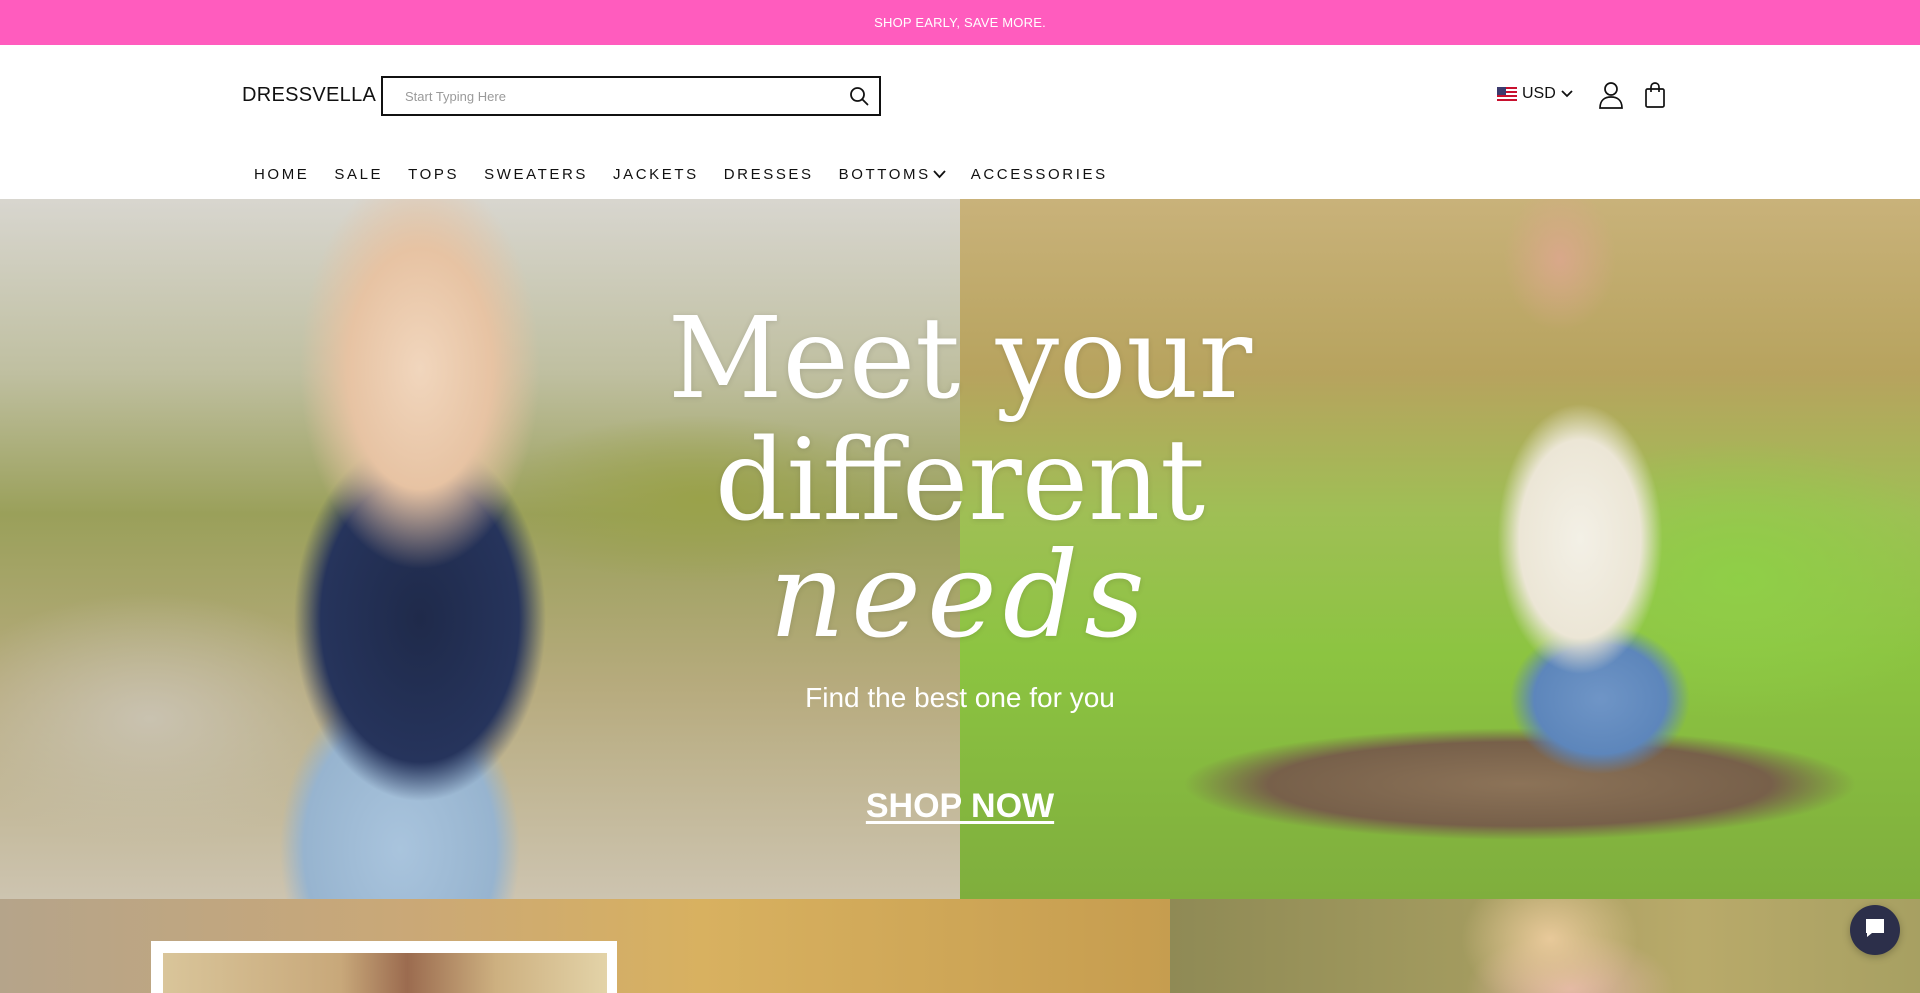  I want to click on us-flag-icon, so click(1507, 94).